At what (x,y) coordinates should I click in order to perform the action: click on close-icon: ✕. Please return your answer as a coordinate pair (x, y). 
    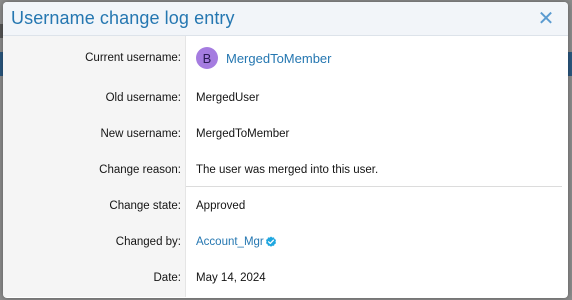
    Looking at the image, I should click on (546, 19).